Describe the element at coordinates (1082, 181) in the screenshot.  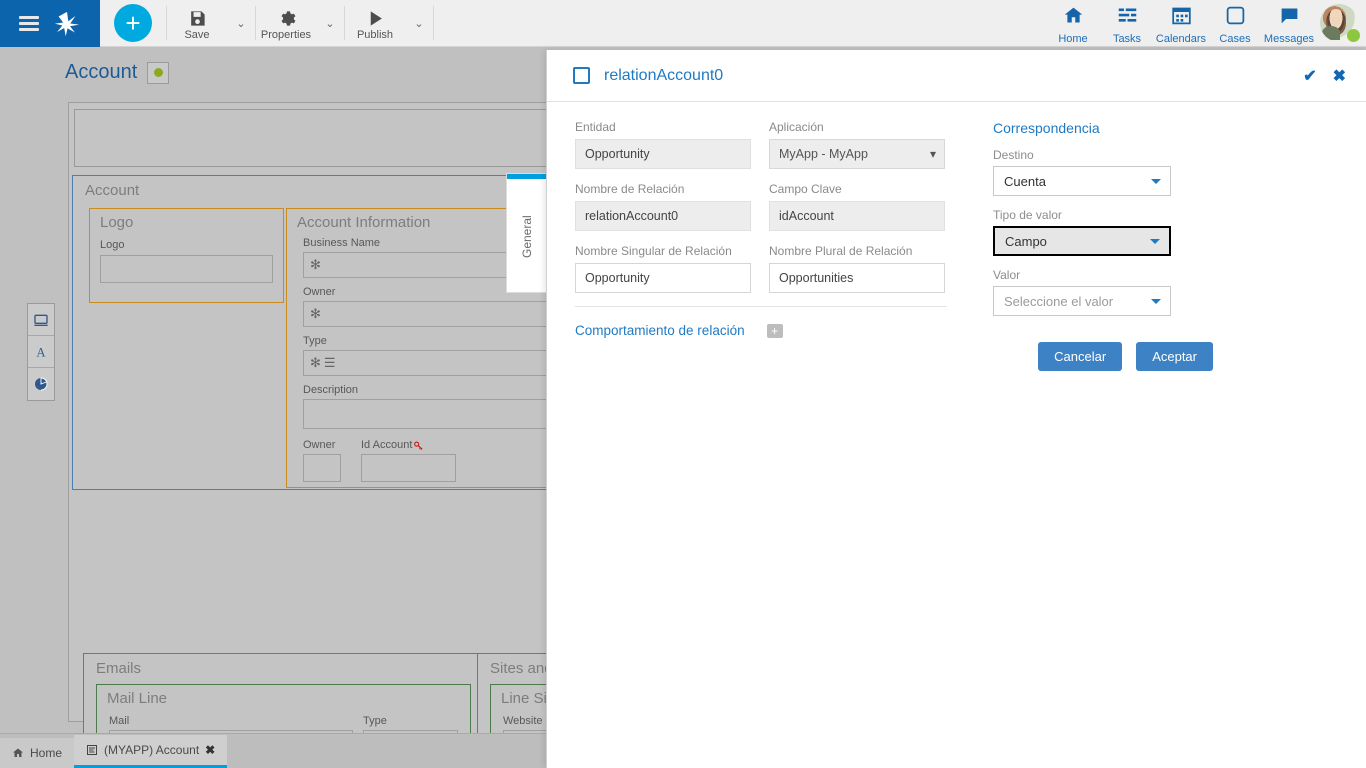
I see `destino-dropdown: Cuenta` at that location.